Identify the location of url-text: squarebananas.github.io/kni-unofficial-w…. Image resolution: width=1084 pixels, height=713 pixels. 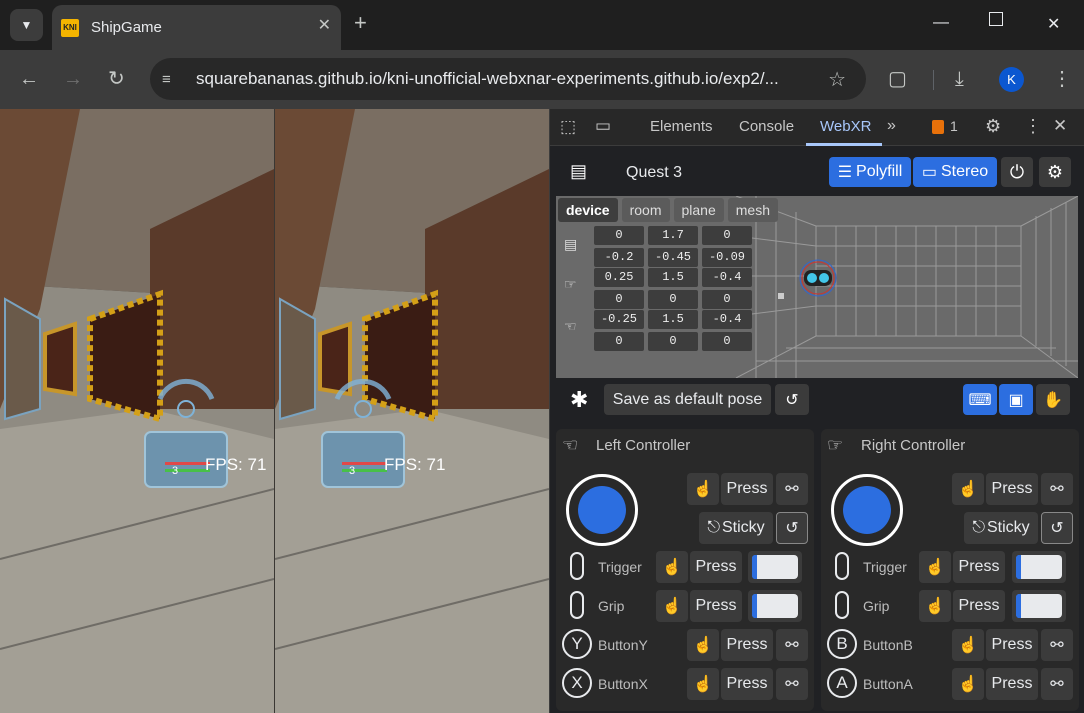
(501, 79).